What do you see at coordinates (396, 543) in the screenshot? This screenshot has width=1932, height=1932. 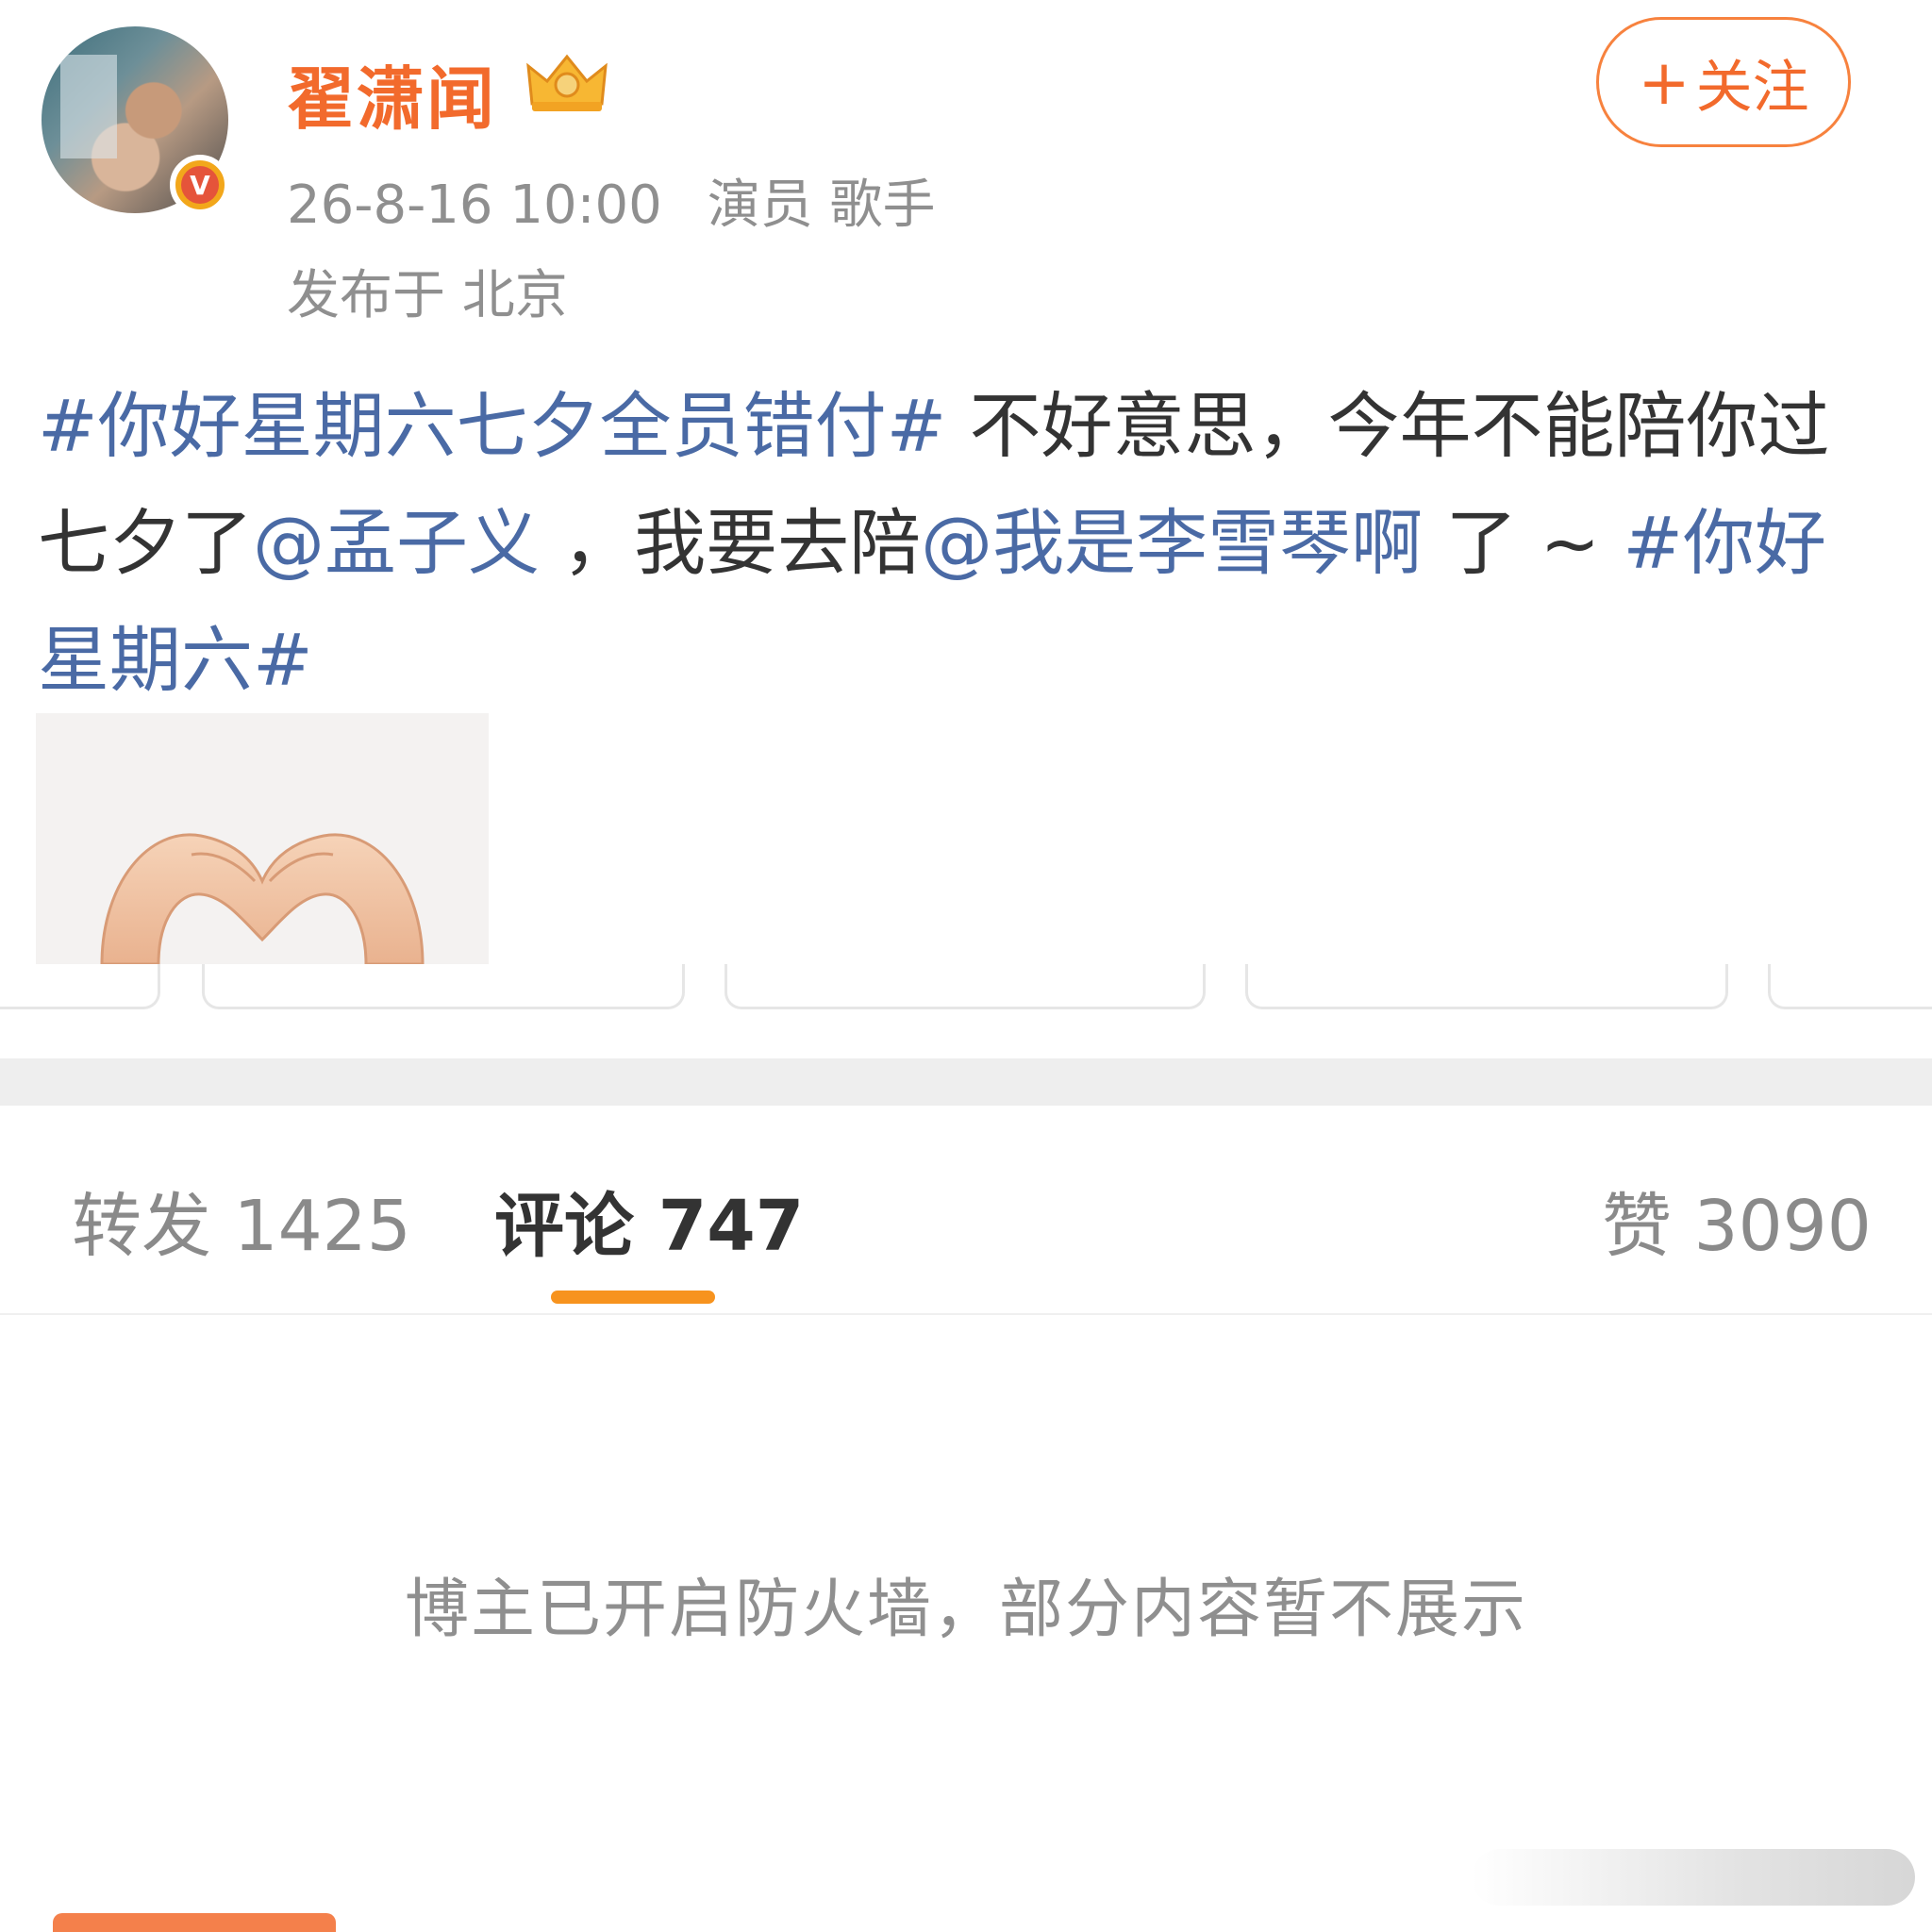 I see `mention-link: @孟子义` at bounding box center [396, 543].